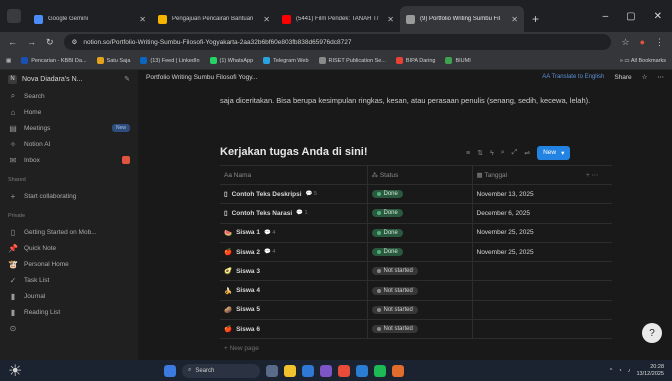  I want to click on start-collaborating: + Start collaborating, so click(69, 196).